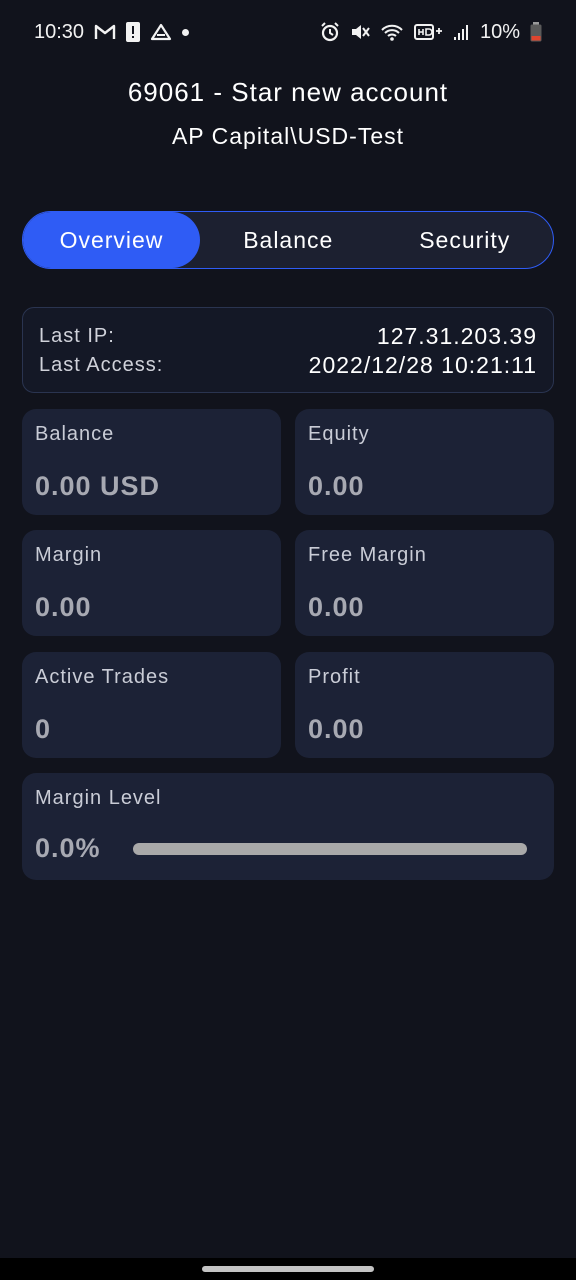 Image resolution: width=576 pixels, height=1280 pixels. What do you see at coordinates (499, 31) in the screenshot?
I see `battery-percent: 10%` at bounding box center [499, 31].